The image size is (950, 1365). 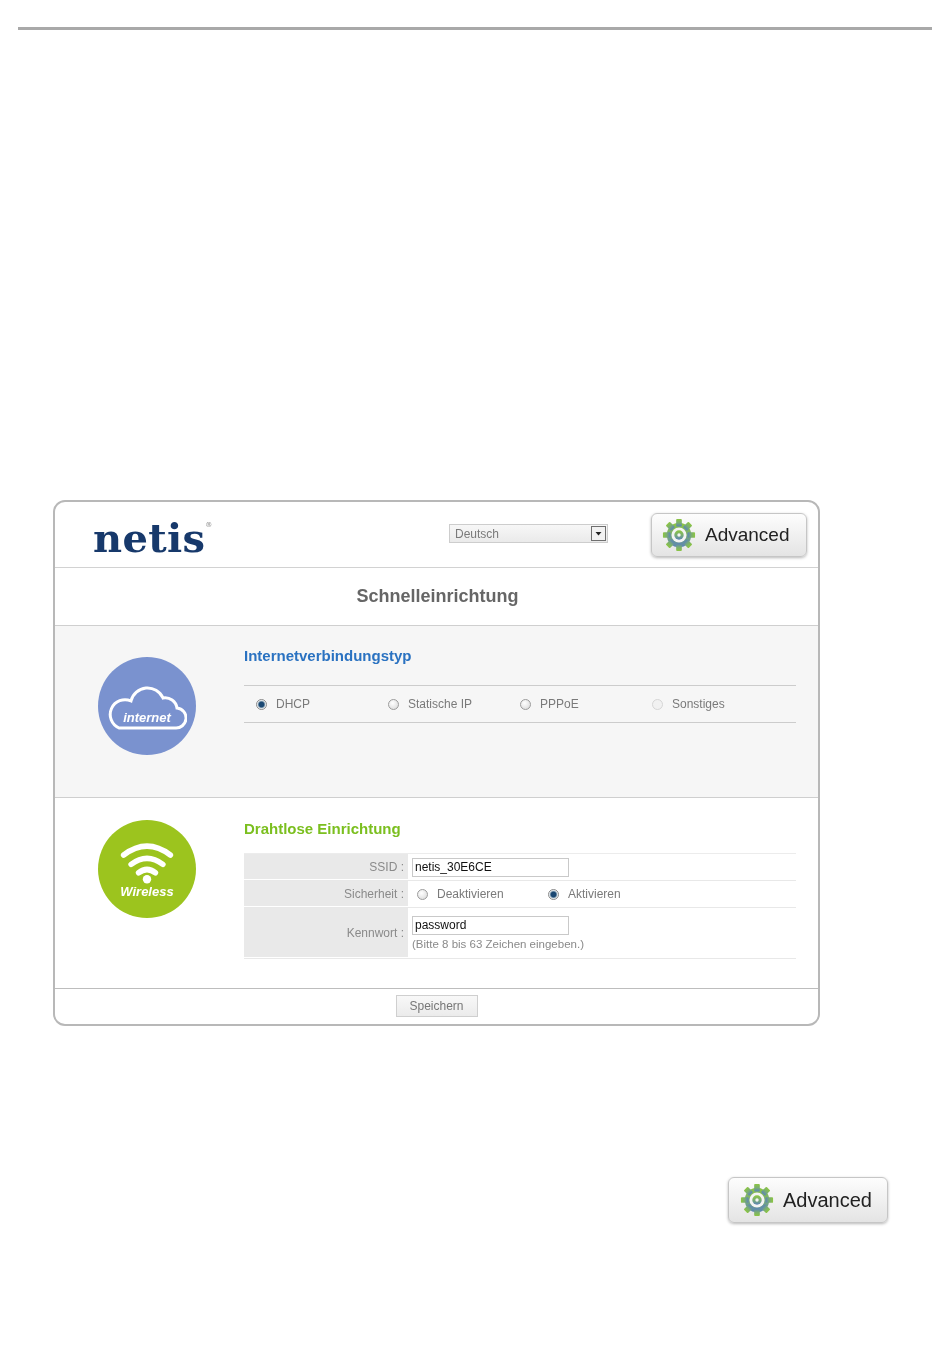 What do you see at coordinates (326, 894) in the screenshot?
I see `field-label: Sicherheit :` at bounding box center [326, 894].